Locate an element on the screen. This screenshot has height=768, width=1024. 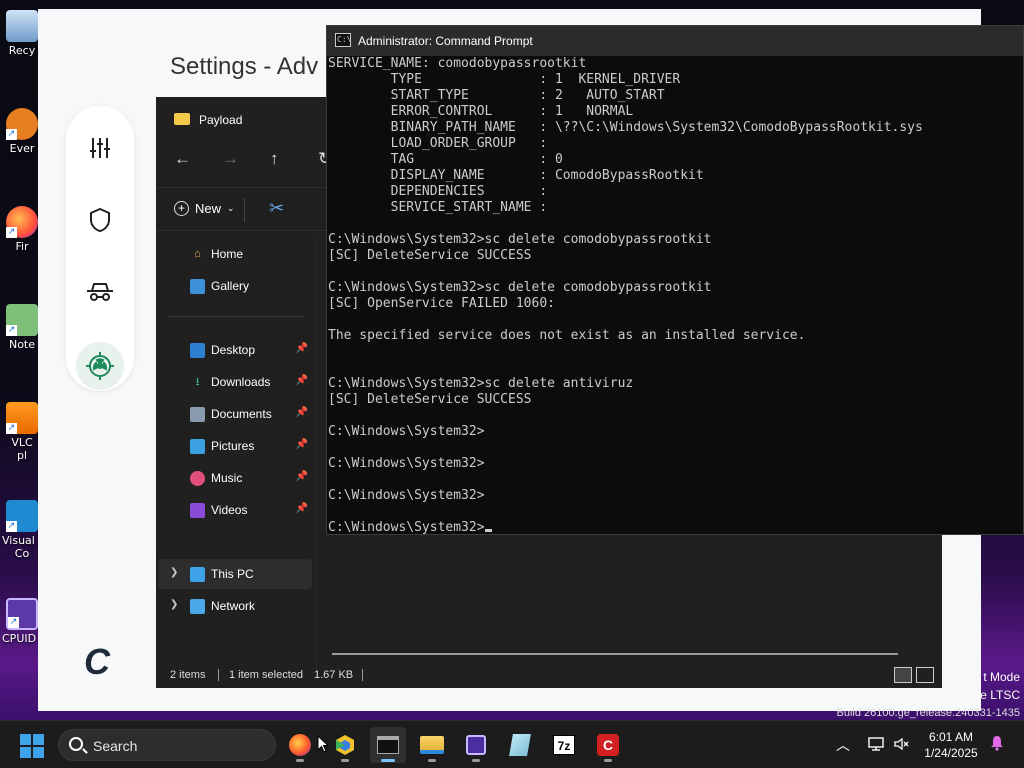
nav-item-desktop: Desktop 📌 is located at coordinates (235, 350).